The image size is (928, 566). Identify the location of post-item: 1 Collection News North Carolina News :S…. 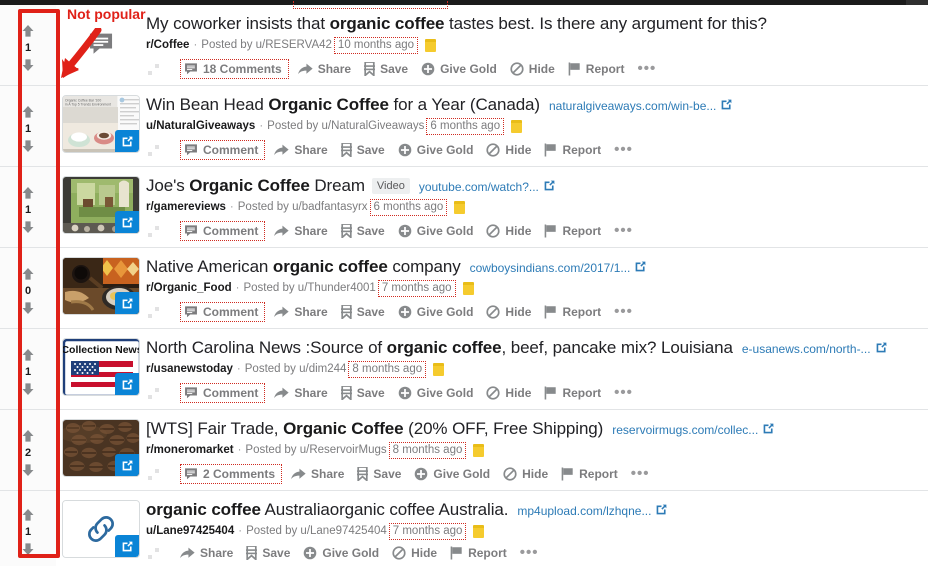
(464, 369).